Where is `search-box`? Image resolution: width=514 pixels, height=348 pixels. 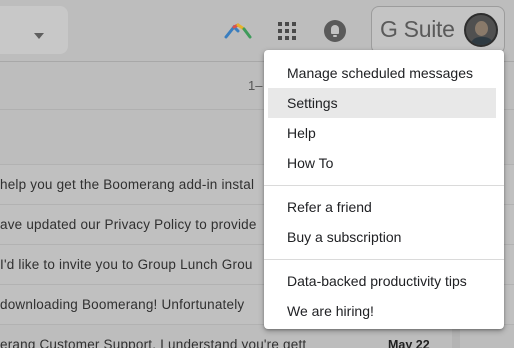
search-box is located at coordinates (34, 30).